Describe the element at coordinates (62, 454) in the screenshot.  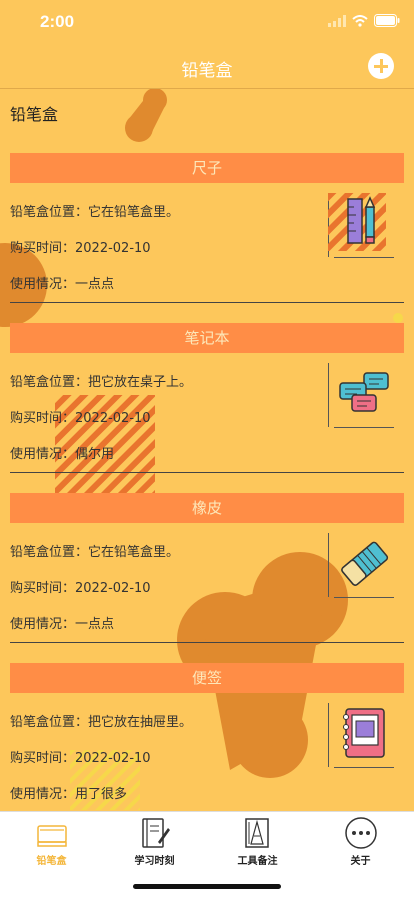
I see `item-usage: 使用情况：偶尔用` at that location.